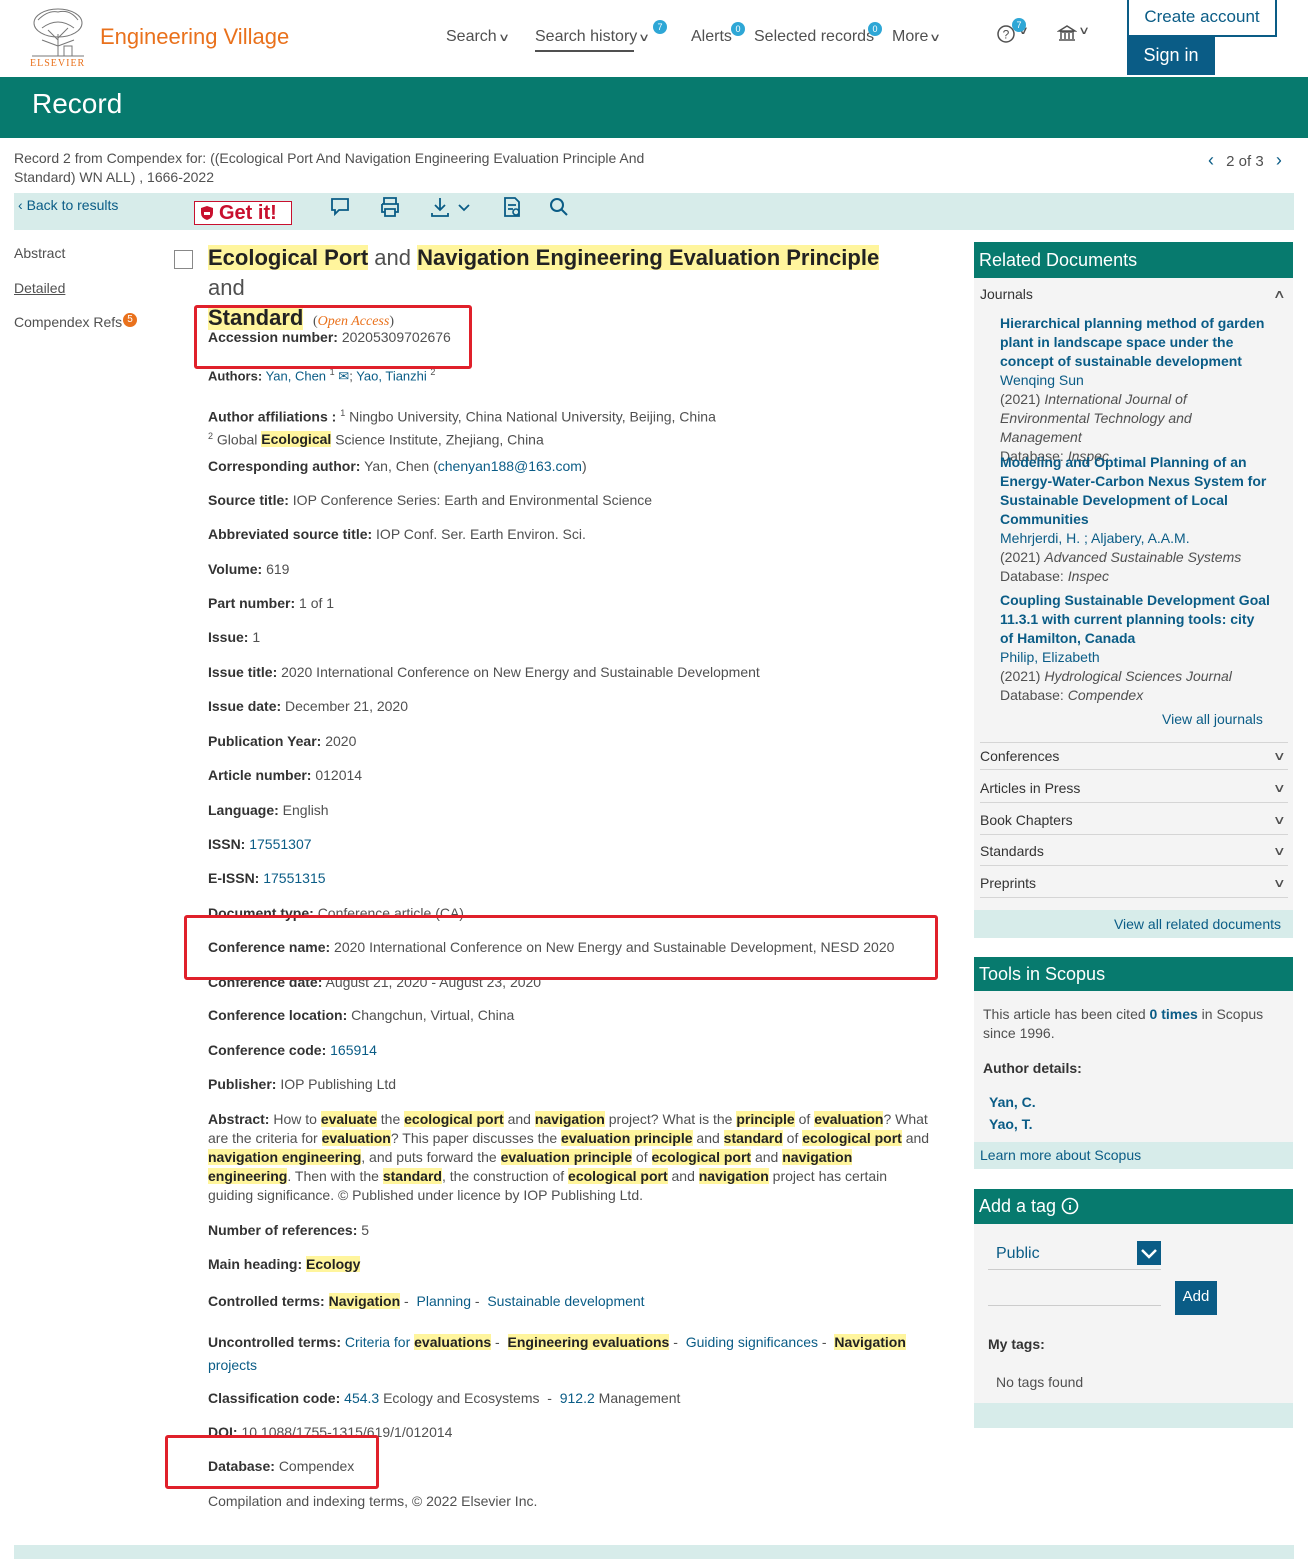 The height and width of the screenshot is (1559, 1308). What do you see at coordinates (1279, 160) in the screenshot?
I see `next-record-icon: ›` at bounding box center [1279, 160].